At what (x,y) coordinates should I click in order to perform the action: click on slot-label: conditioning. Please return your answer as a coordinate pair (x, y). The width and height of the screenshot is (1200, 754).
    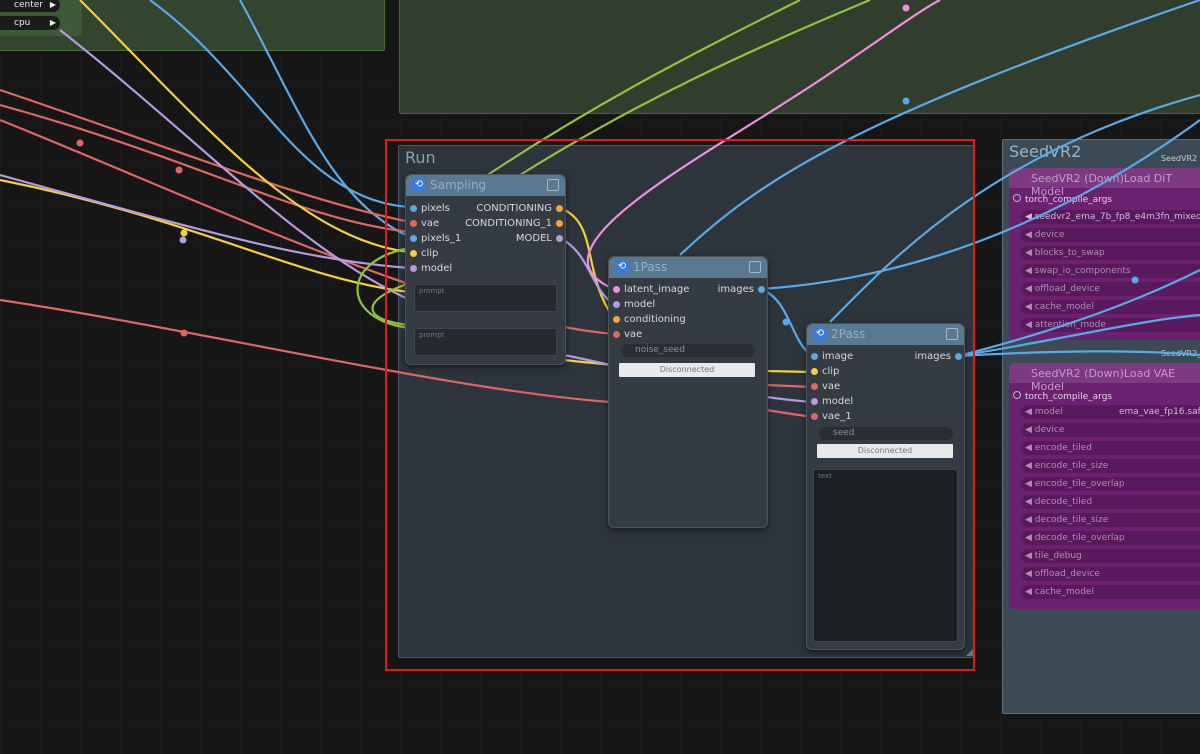
    Looking at the image, I should click on (655, 319).